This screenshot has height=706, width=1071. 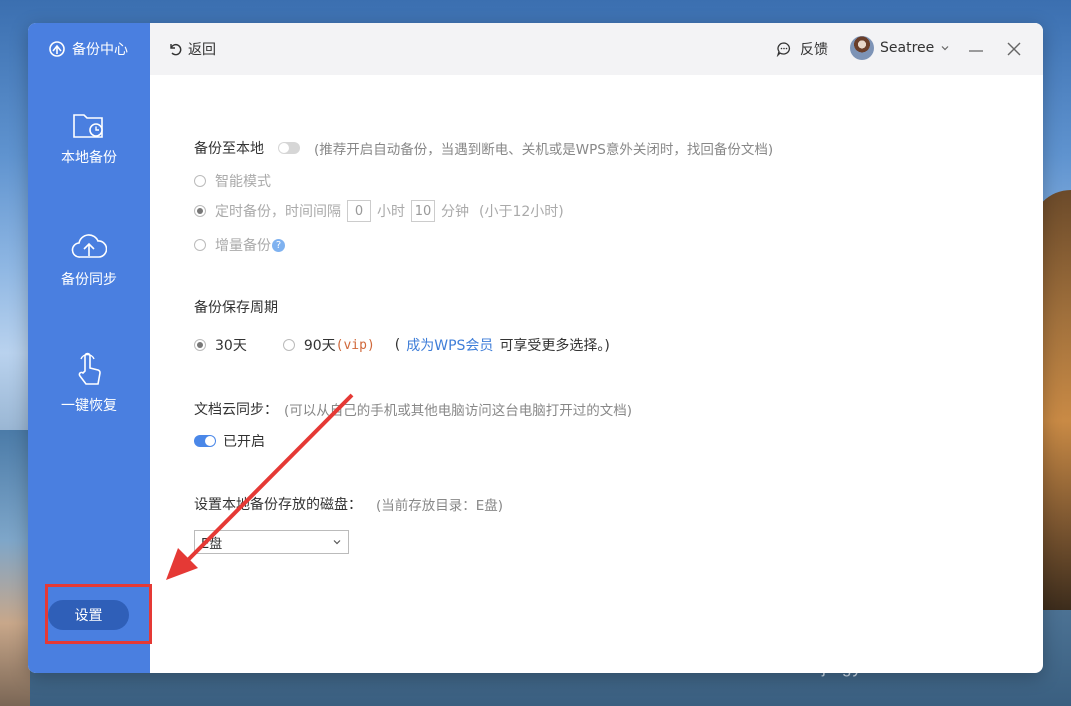 I want to click on local-backup-title: 备份至本地, so click(x=229, y=149).